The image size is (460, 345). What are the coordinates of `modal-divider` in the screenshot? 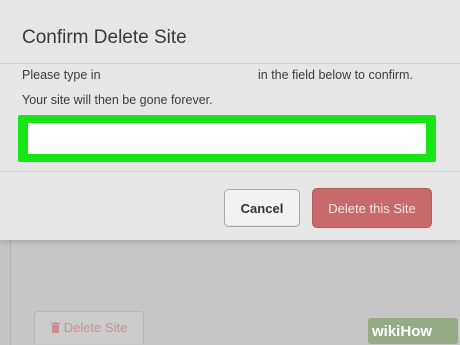 It's located at (230, 63).